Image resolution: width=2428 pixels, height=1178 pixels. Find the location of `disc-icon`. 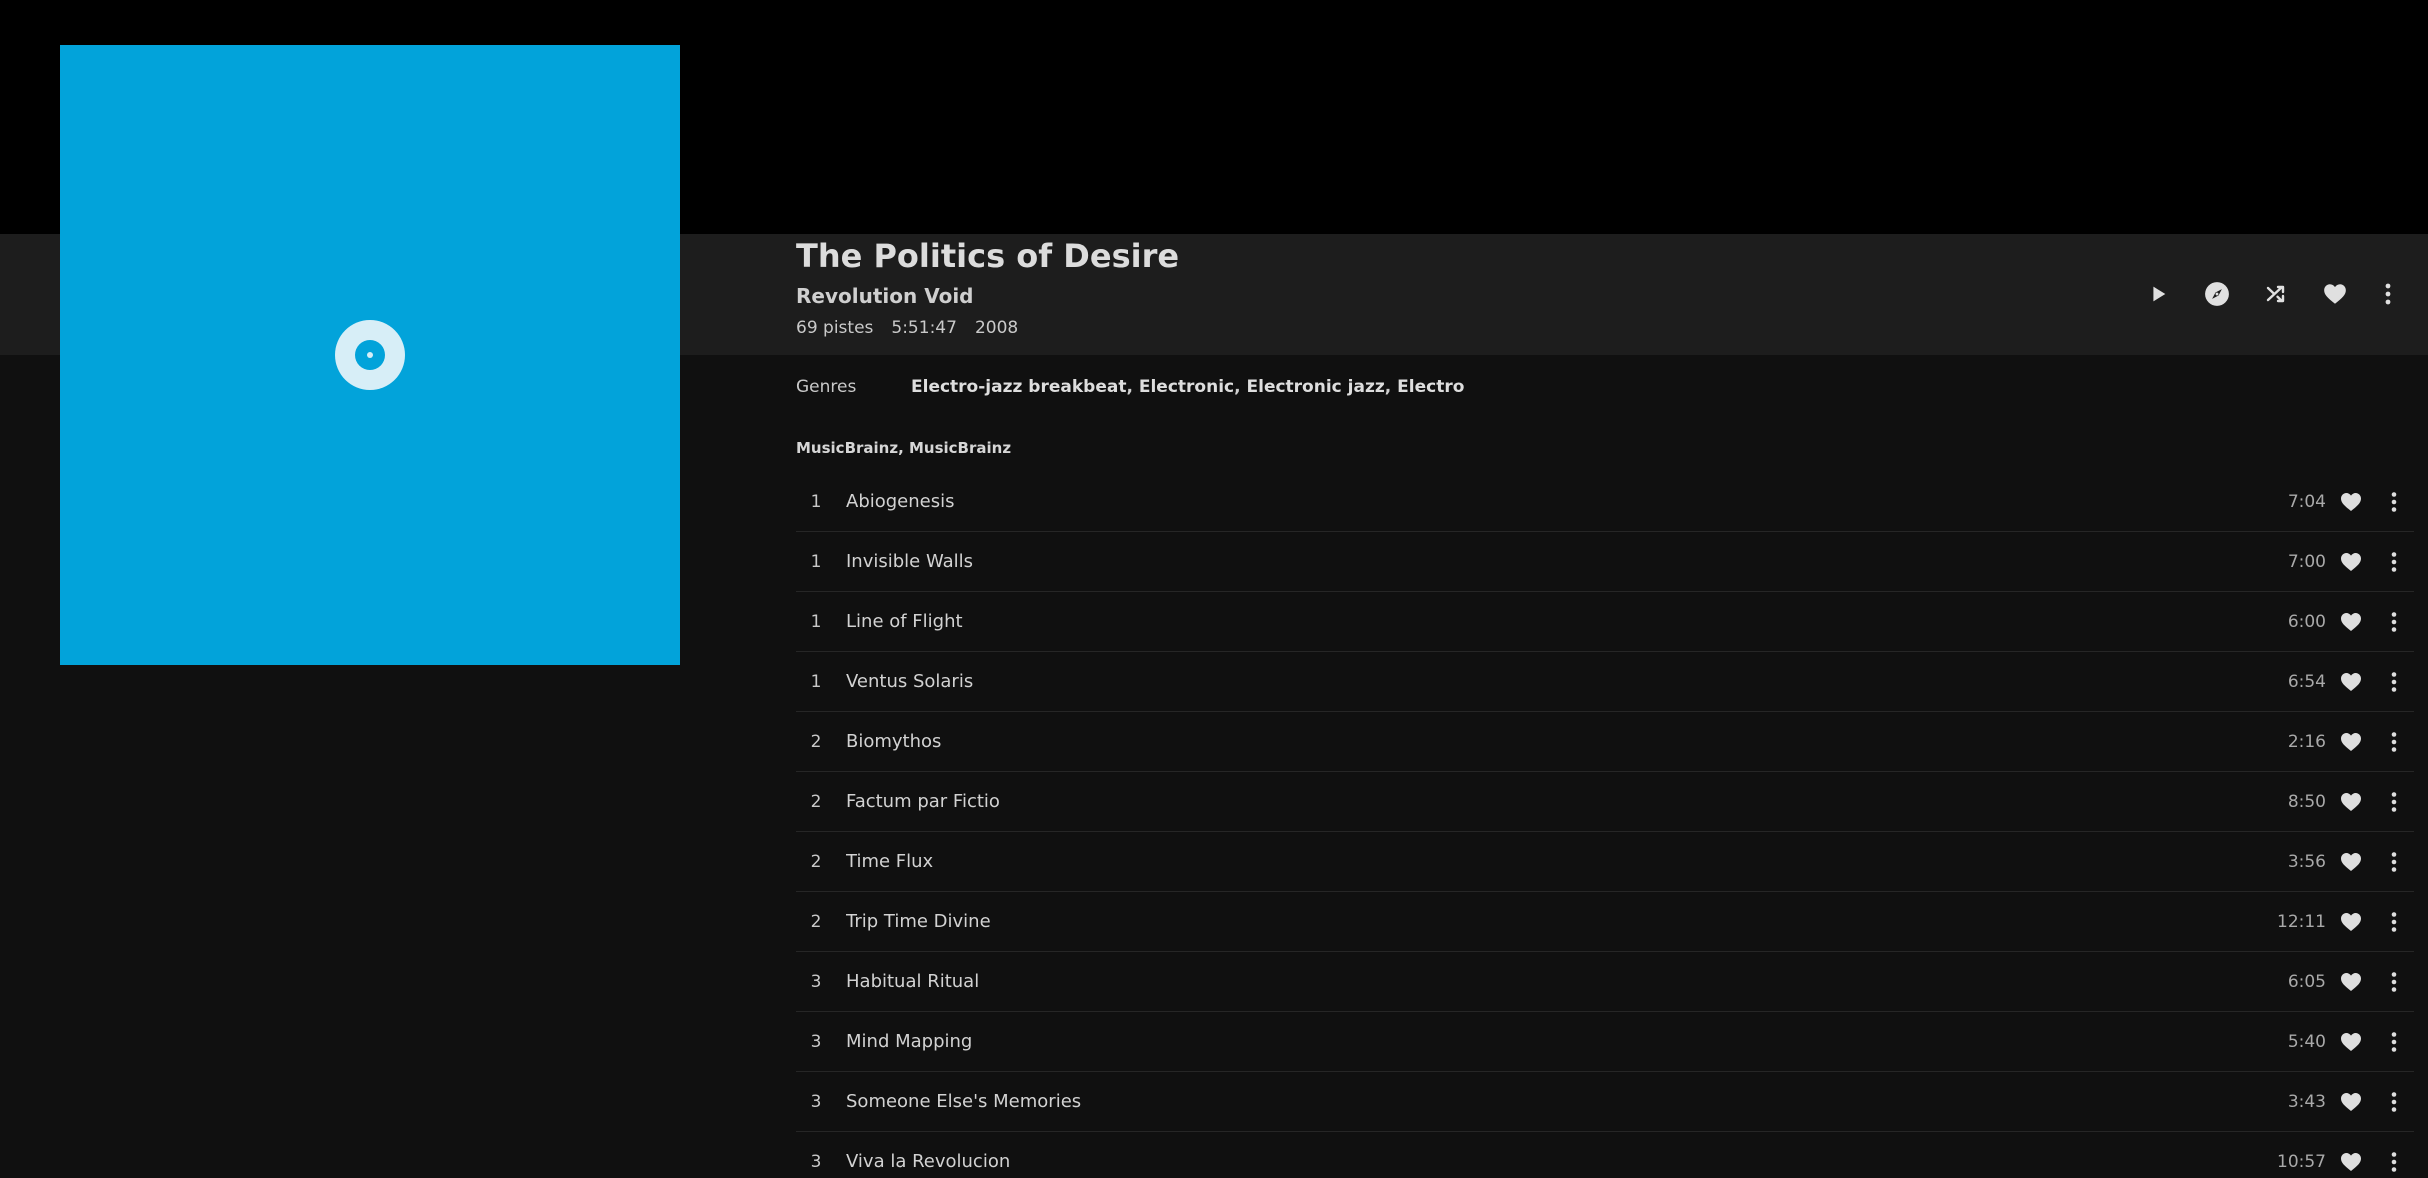

disc-icon is located at coordinates (370, 355).